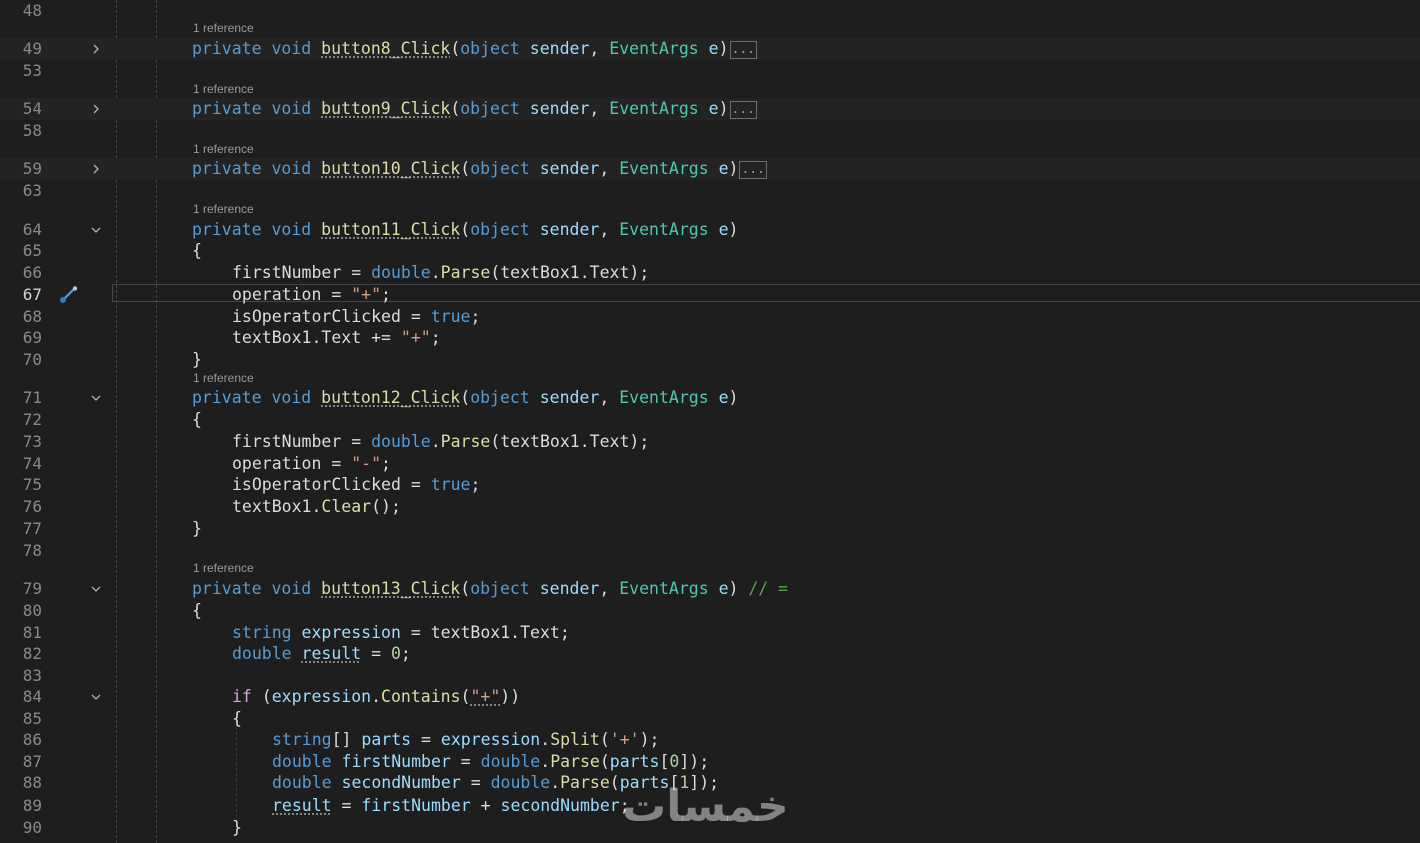  What do you see at coordinates (316, 507) in the screenshot?
I see `code-text: textBox1.Clear();` at bounding box center [316, 507].